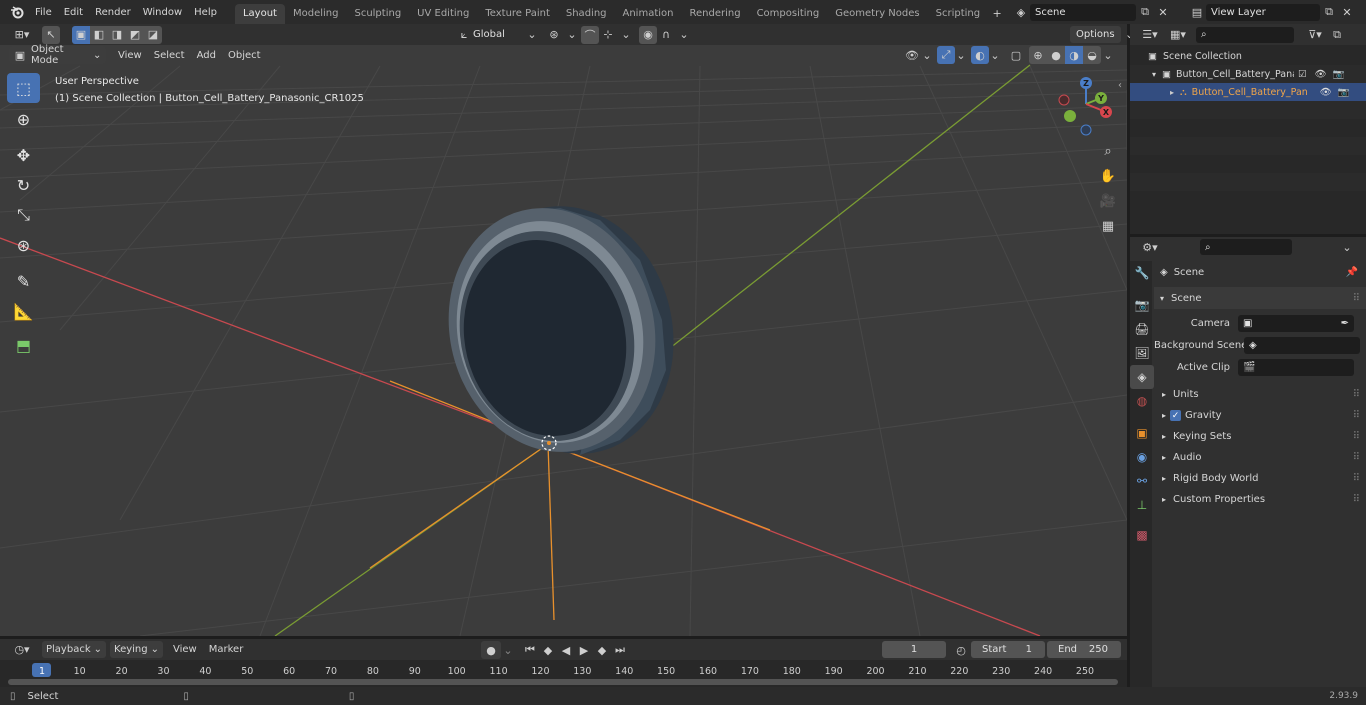 Image resolution: width=1366 pixels, height=705 pixels. I want to click on viewport-menu-select: Select, so click(169, 55).